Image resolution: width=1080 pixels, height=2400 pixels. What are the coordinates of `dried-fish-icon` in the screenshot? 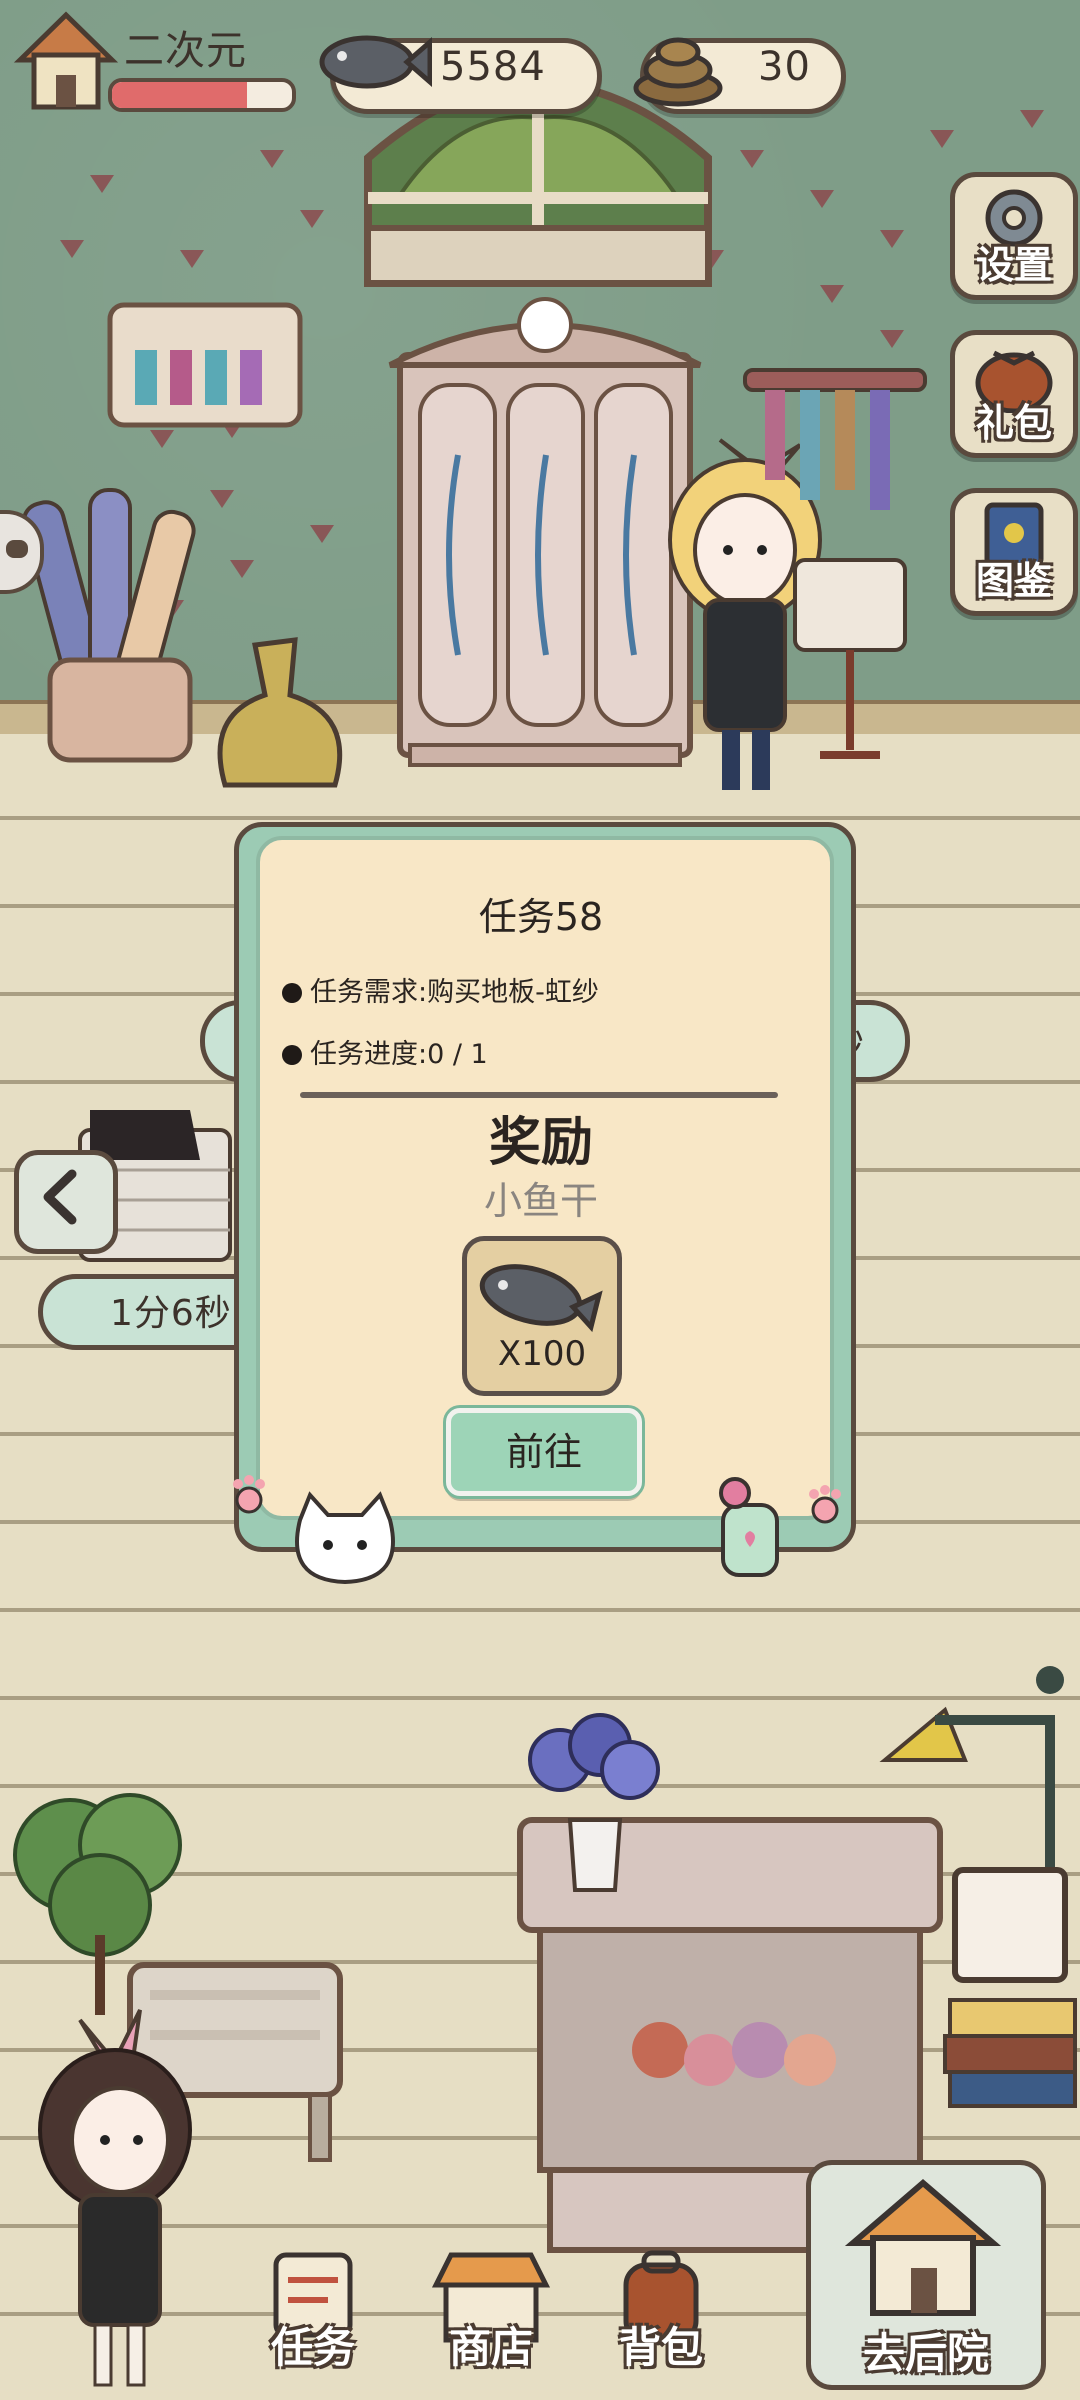 It's located at (541, 1298).